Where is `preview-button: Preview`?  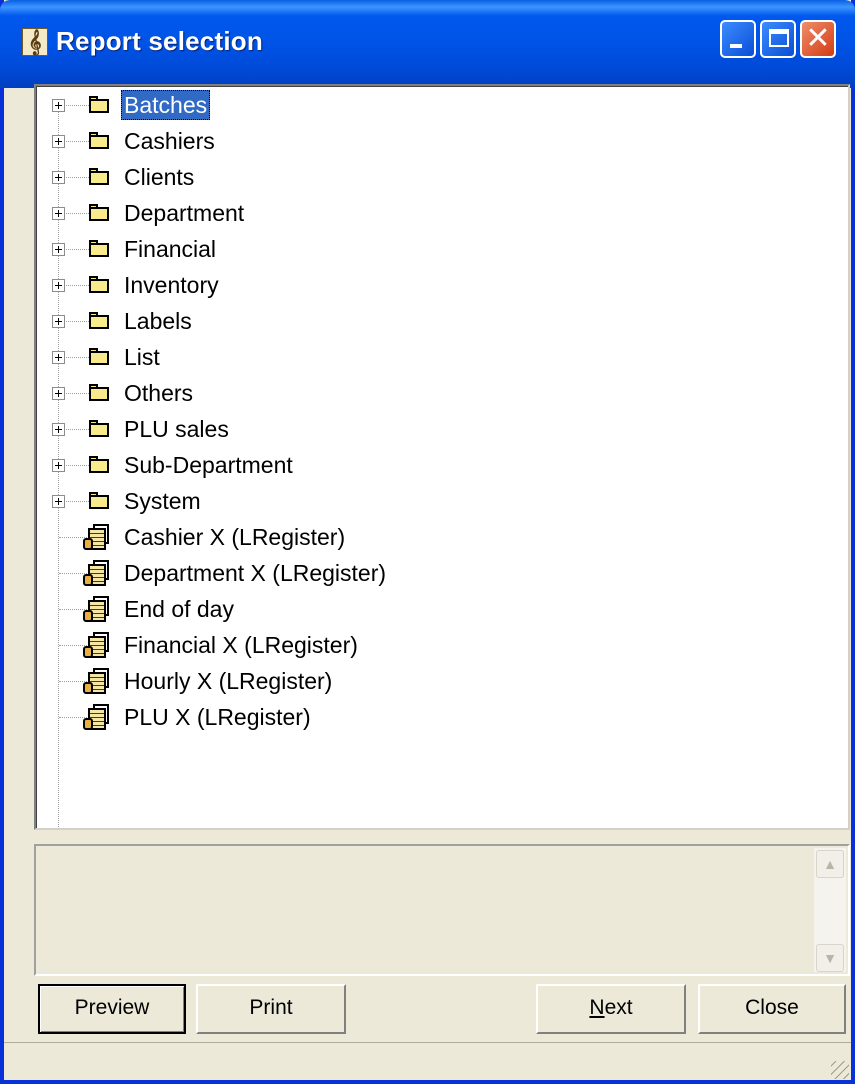
preview-button: Preview is located at coordinates (112, 1009).